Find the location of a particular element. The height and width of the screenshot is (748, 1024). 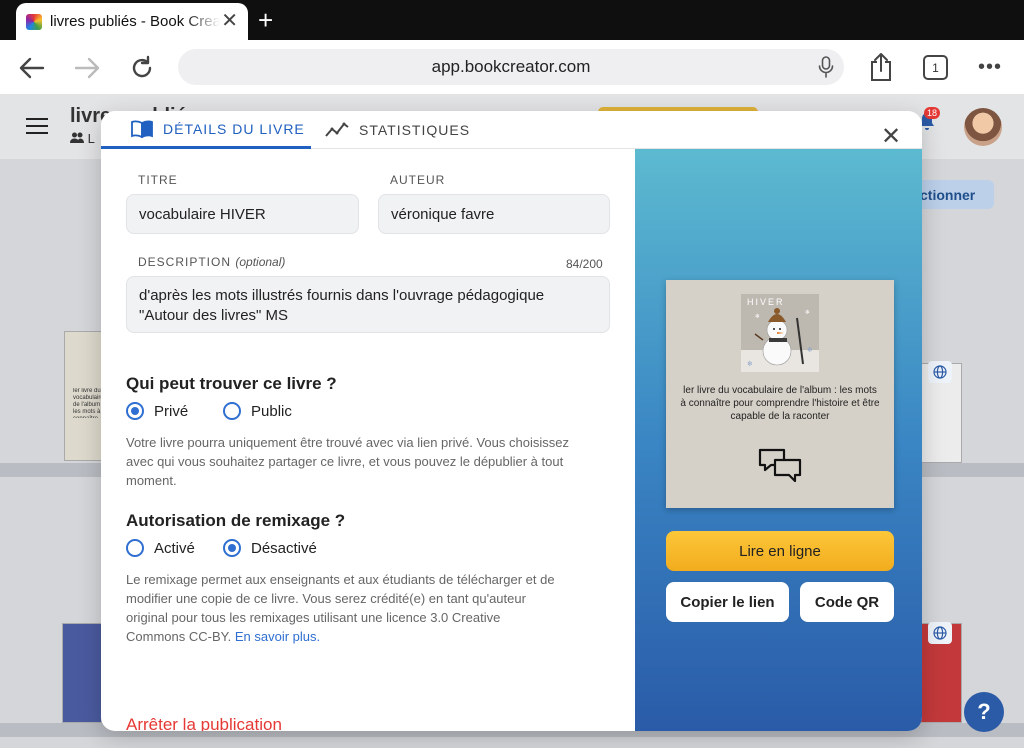

new-tab-icon: + is located at coordinates (265, 20).